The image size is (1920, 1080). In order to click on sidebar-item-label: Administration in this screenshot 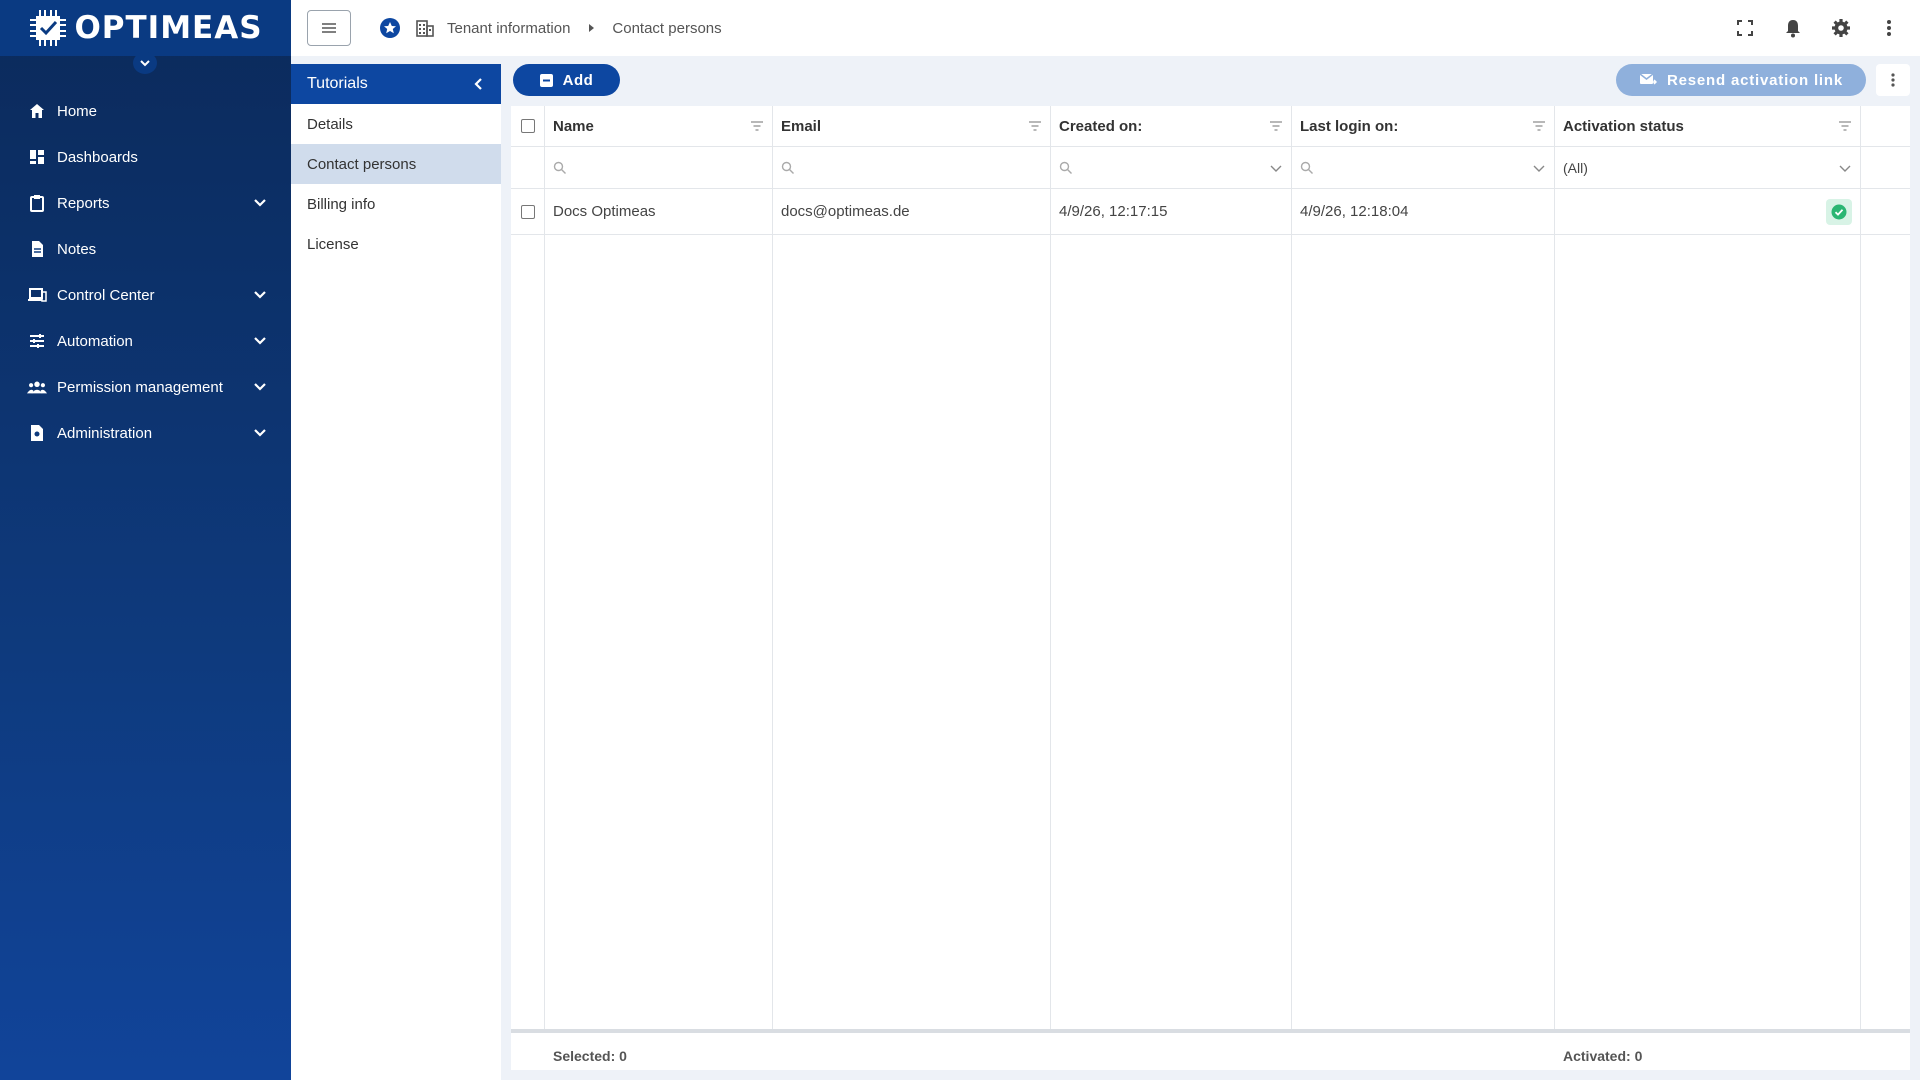, I will do `click(105, 433)`.